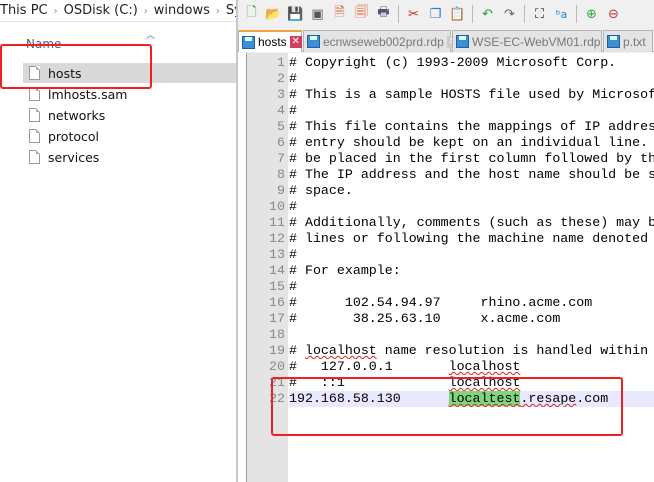 The image size is (654, 482). I want to click on line-number: 12, so click(277, 238).